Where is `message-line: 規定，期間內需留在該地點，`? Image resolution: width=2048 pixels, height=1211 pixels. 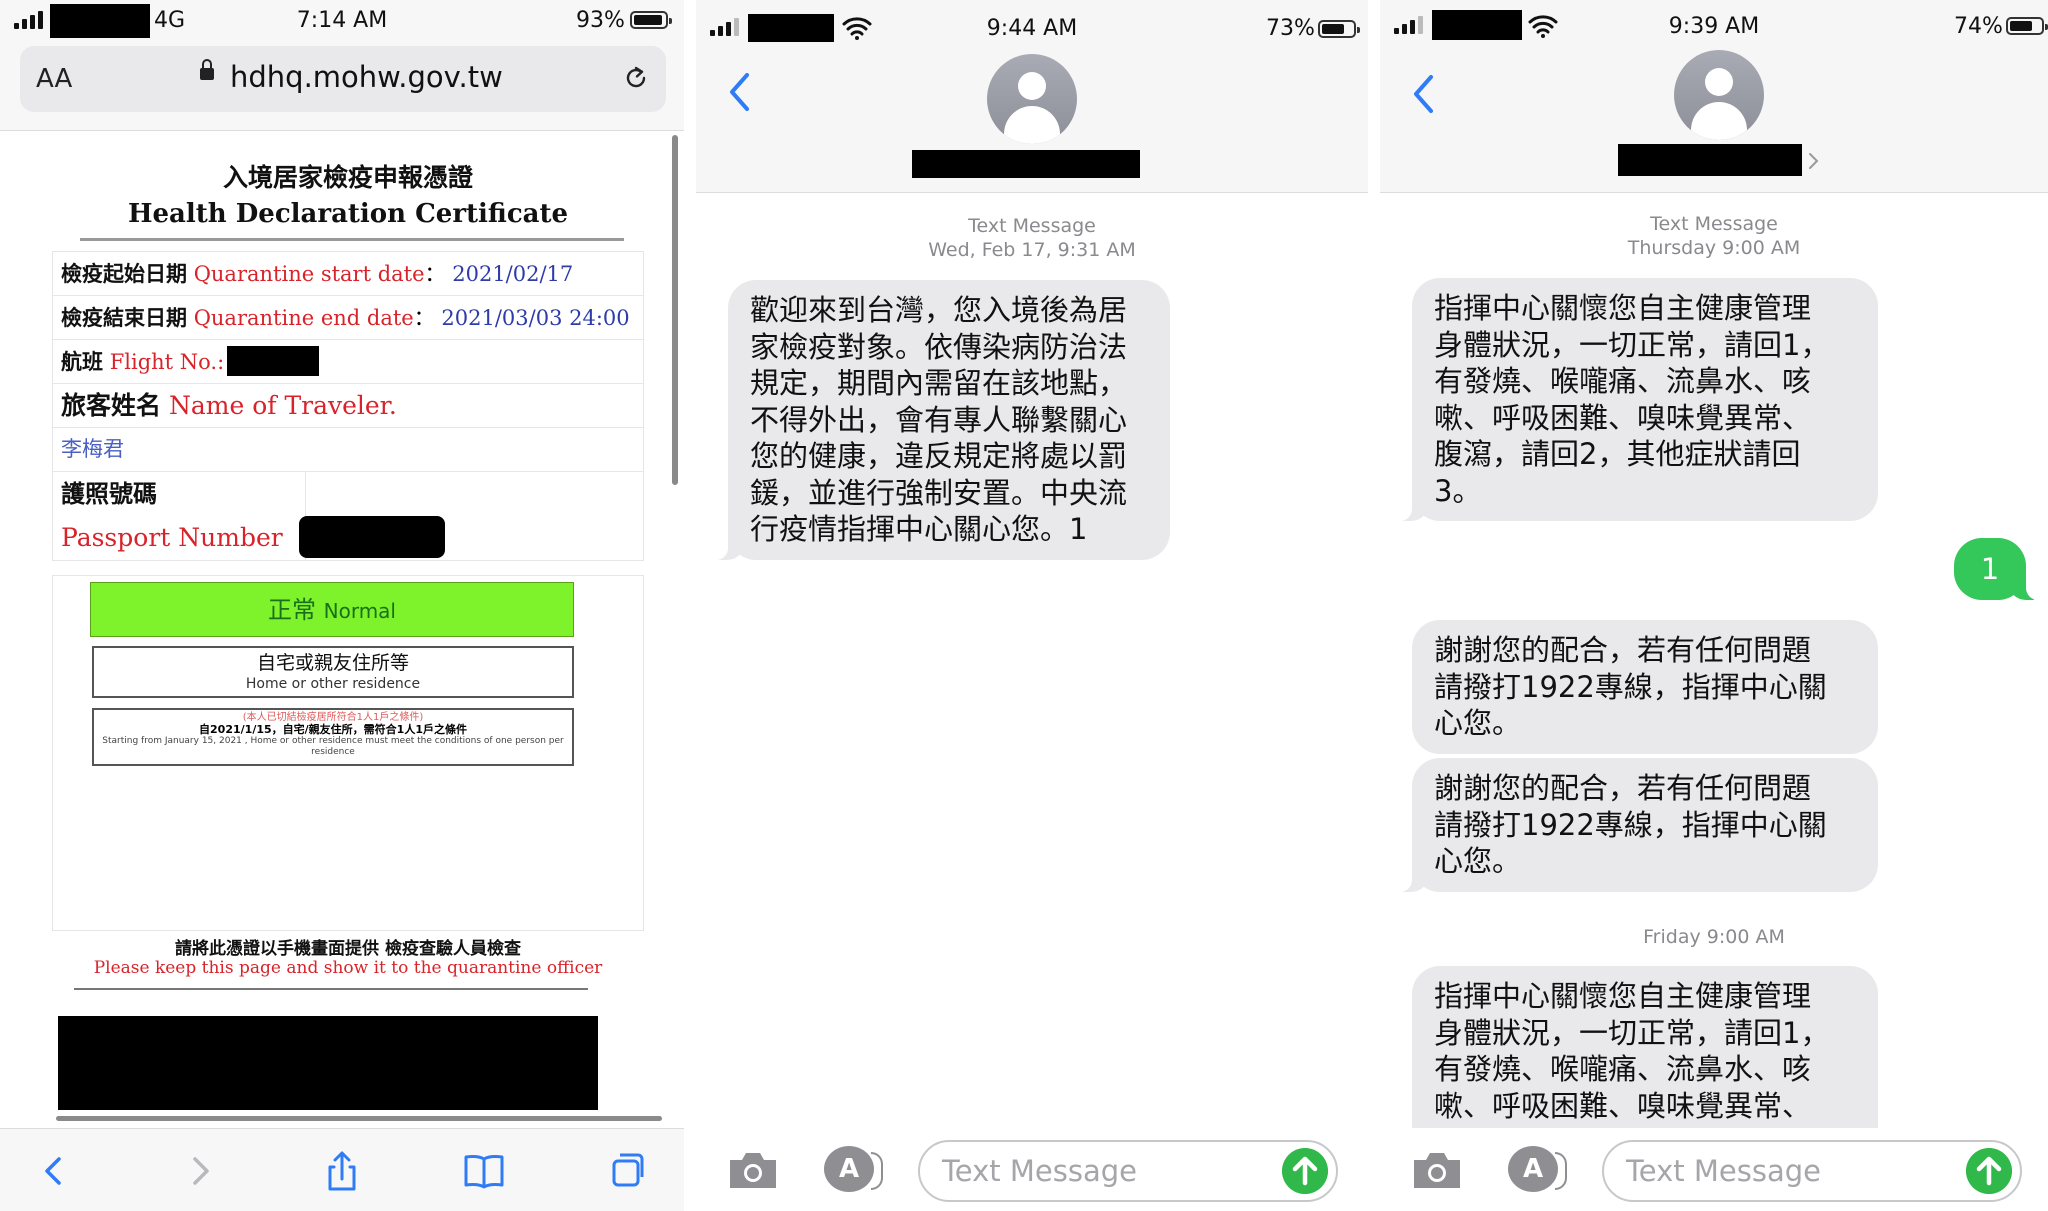 message-line: 規定，期間內需留在該地點， is located at coordinates (939, 383).